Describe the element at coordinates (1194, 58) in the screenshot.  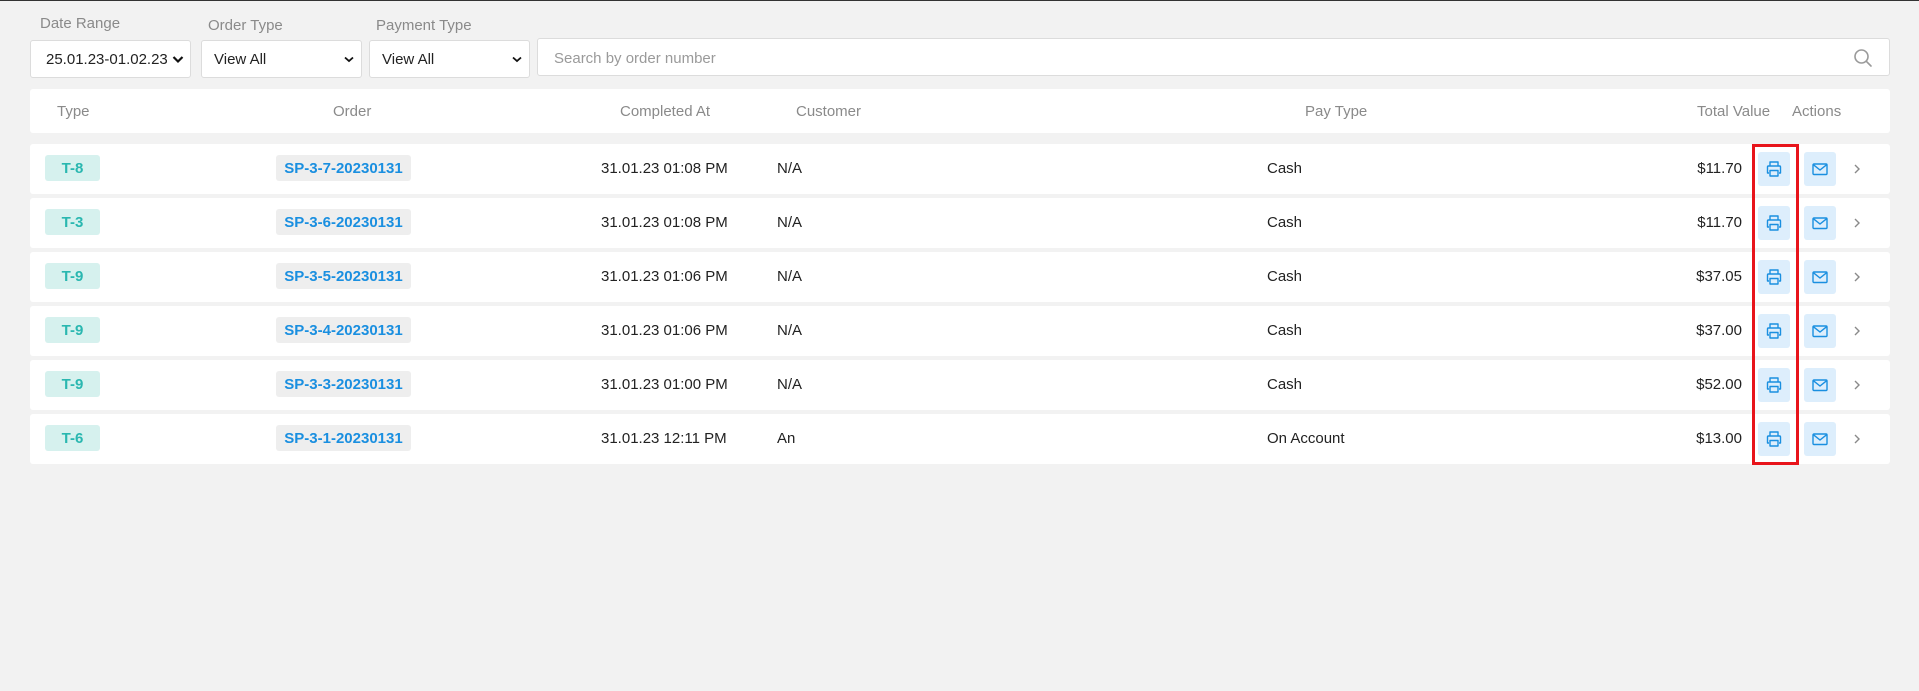
I see `search-input` at that location.